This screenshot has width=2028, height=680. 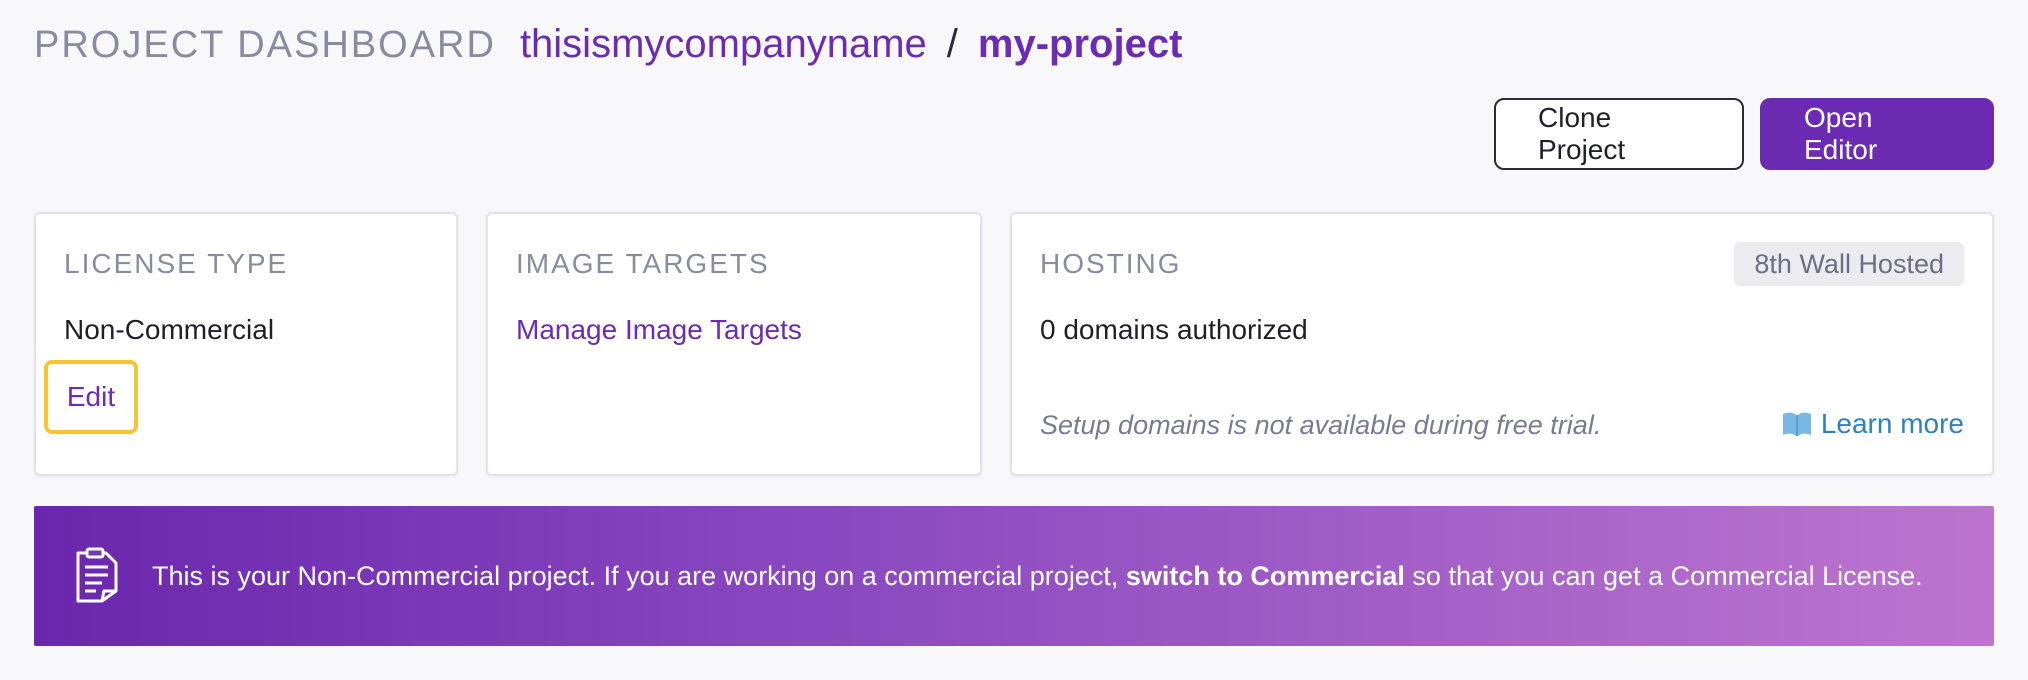 I want to click on image-targets-card: IMAGE TARGETS Manage Image Targets, so click(x=734, y=344).